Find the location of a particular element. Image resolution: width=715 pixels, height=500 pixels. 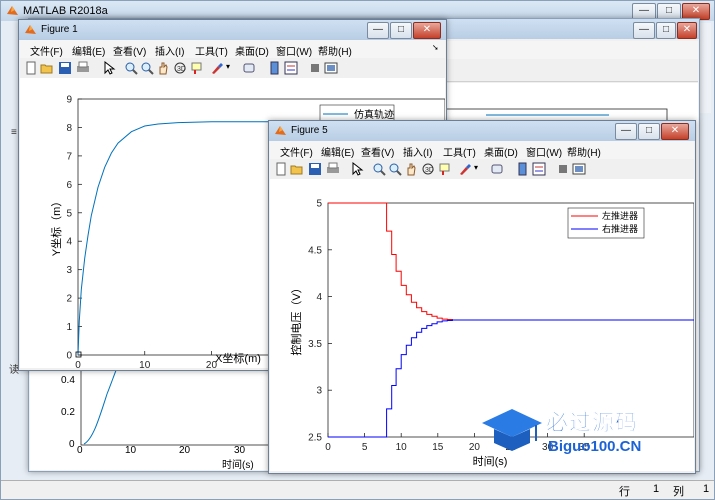

graduation-cap-icon is located at coordinates (512, 430).